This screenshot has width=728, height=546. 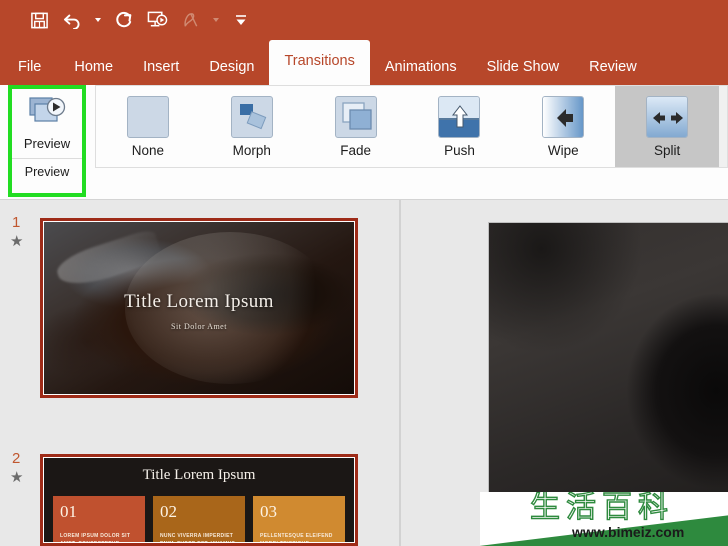 I want to click on transition-wipe: Wipe, so click(x=563, y=126).